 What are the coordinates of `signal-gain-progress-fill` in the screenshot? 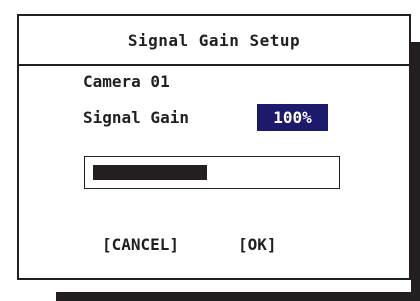 It's located at (150, 172).